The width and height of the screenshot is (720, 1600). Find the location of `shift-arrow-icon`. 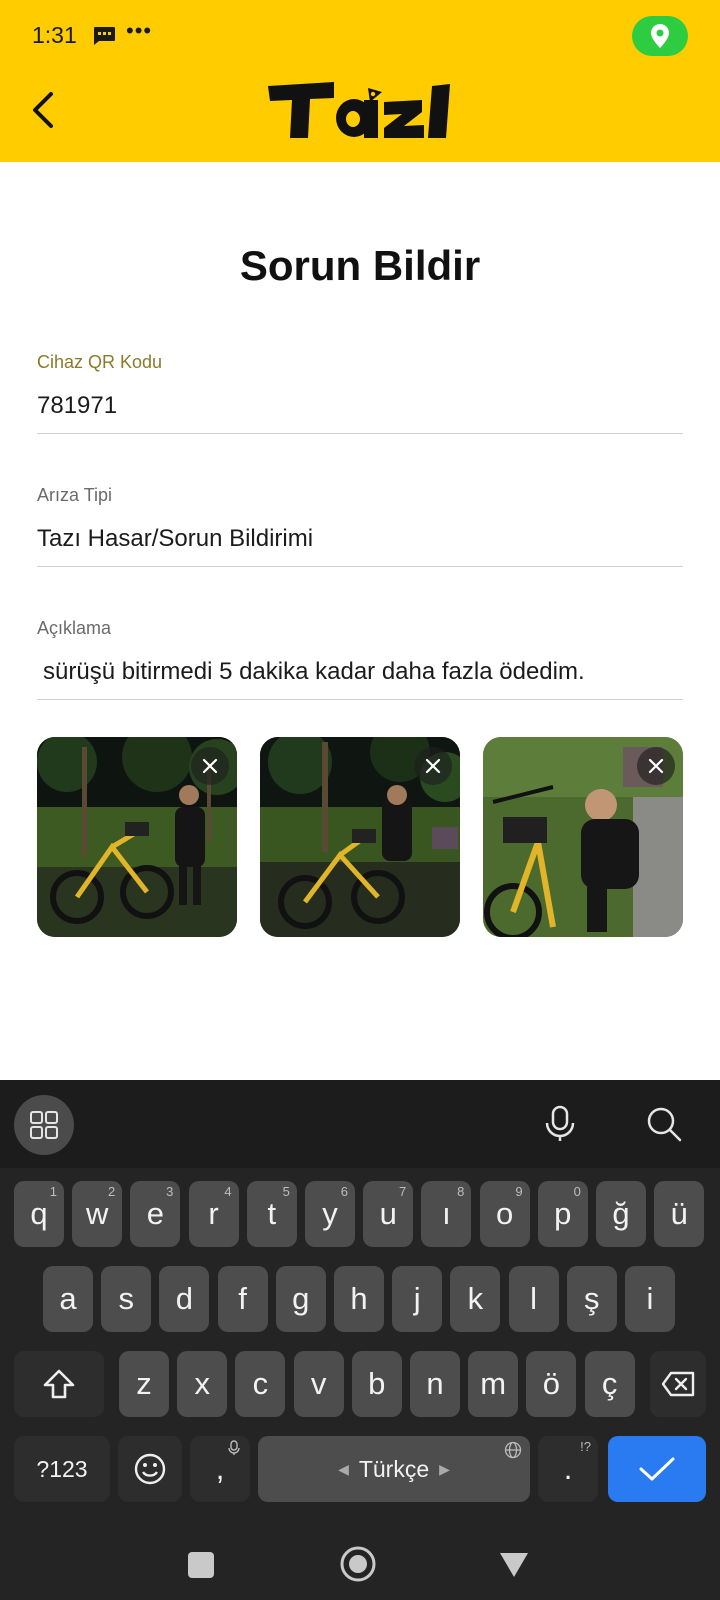

shift-arrow-icon is located at coordinates (59, 1384).